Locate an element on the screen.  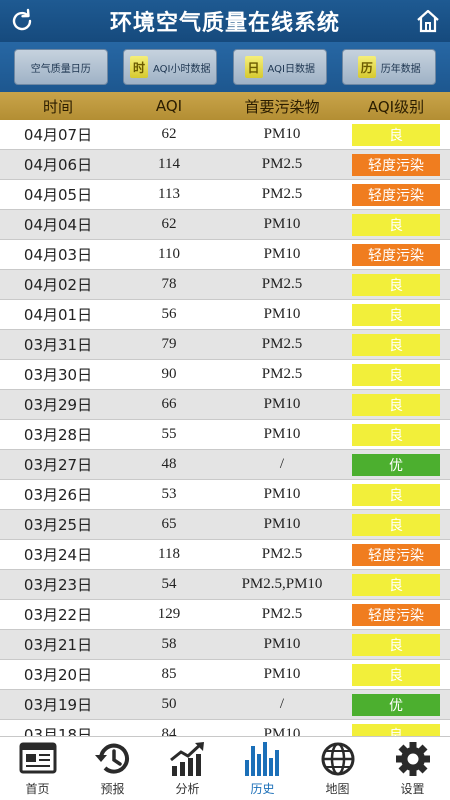
table-row: 03月22日 129 PM2.5 轻度污染 is located at coordinates (225, 615).